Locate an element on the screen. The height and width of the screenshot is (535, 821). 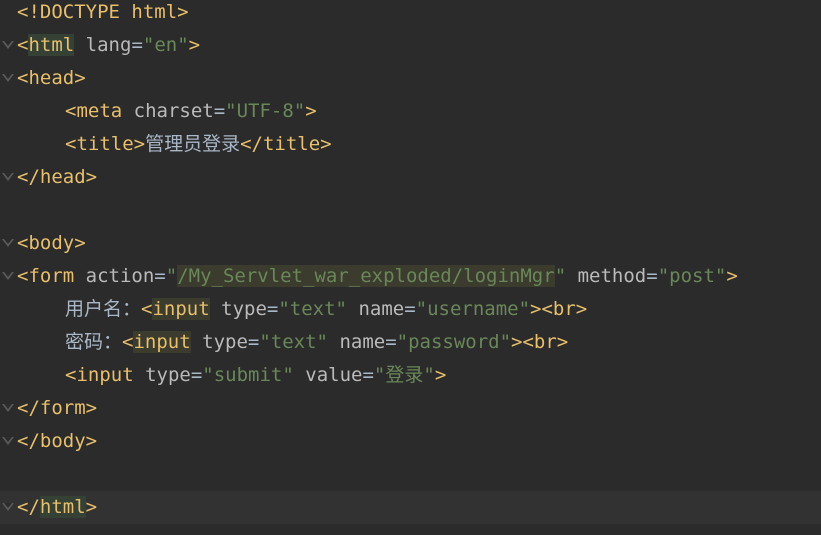
code-line-12: <input type="submit" value="登录"> is located at coordinates (410, 375).